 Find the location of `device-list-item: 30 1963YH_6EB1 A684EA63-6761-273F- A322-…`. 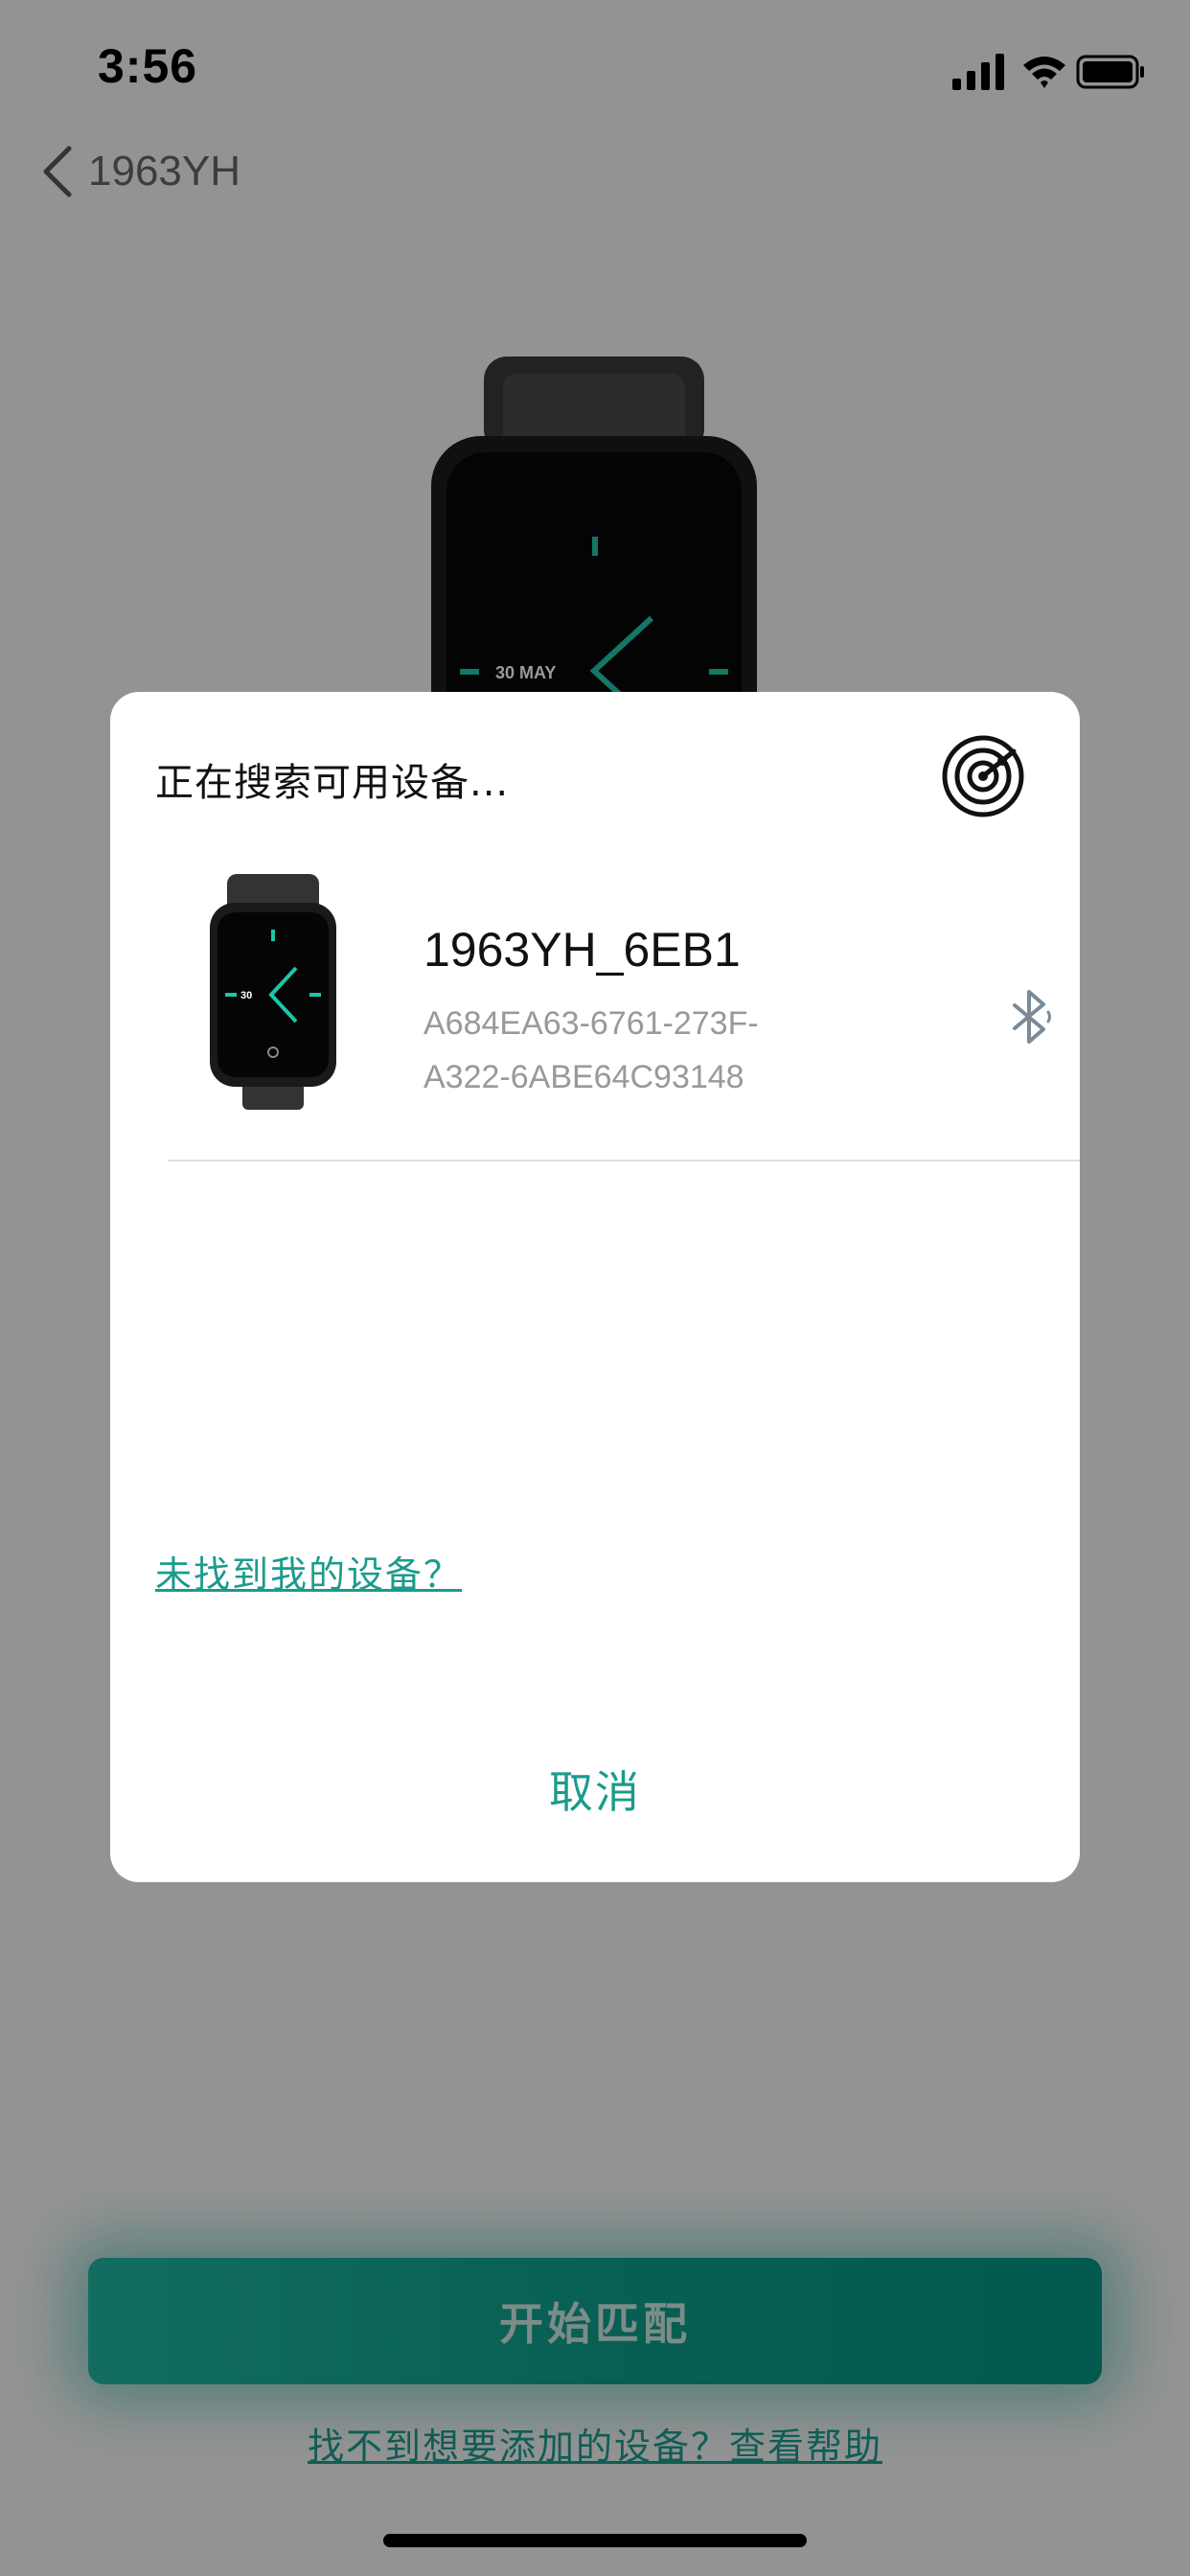

device-list-item: 30 1963YH_6EB1 A684EA63-6761-273F- A322-… is located at coordinates (624, 1017).